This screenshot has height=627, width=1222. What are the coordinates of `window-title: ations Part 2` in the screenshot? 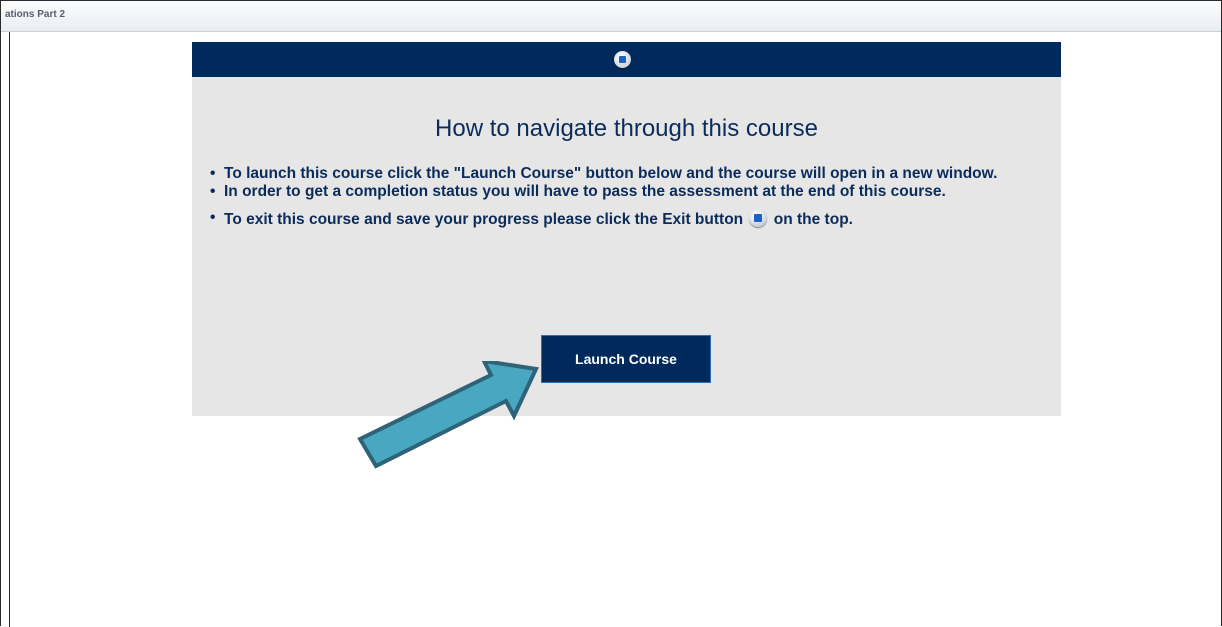 It's located at (35, 14).